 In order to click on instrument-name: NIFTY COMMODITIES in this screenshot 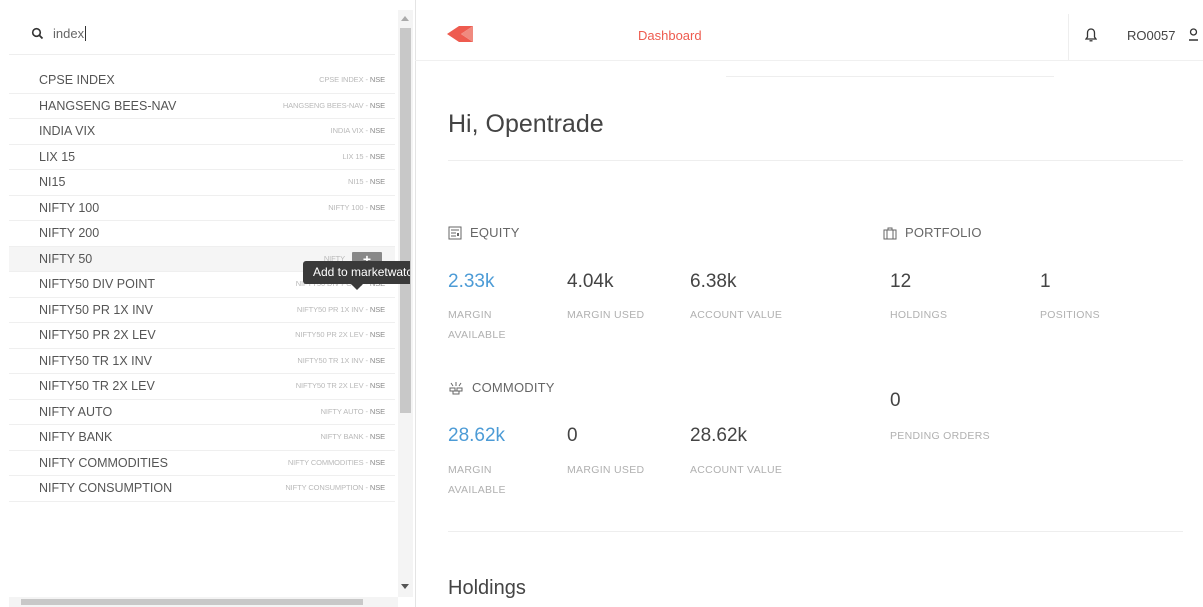, I will do `click(103, 462)`.